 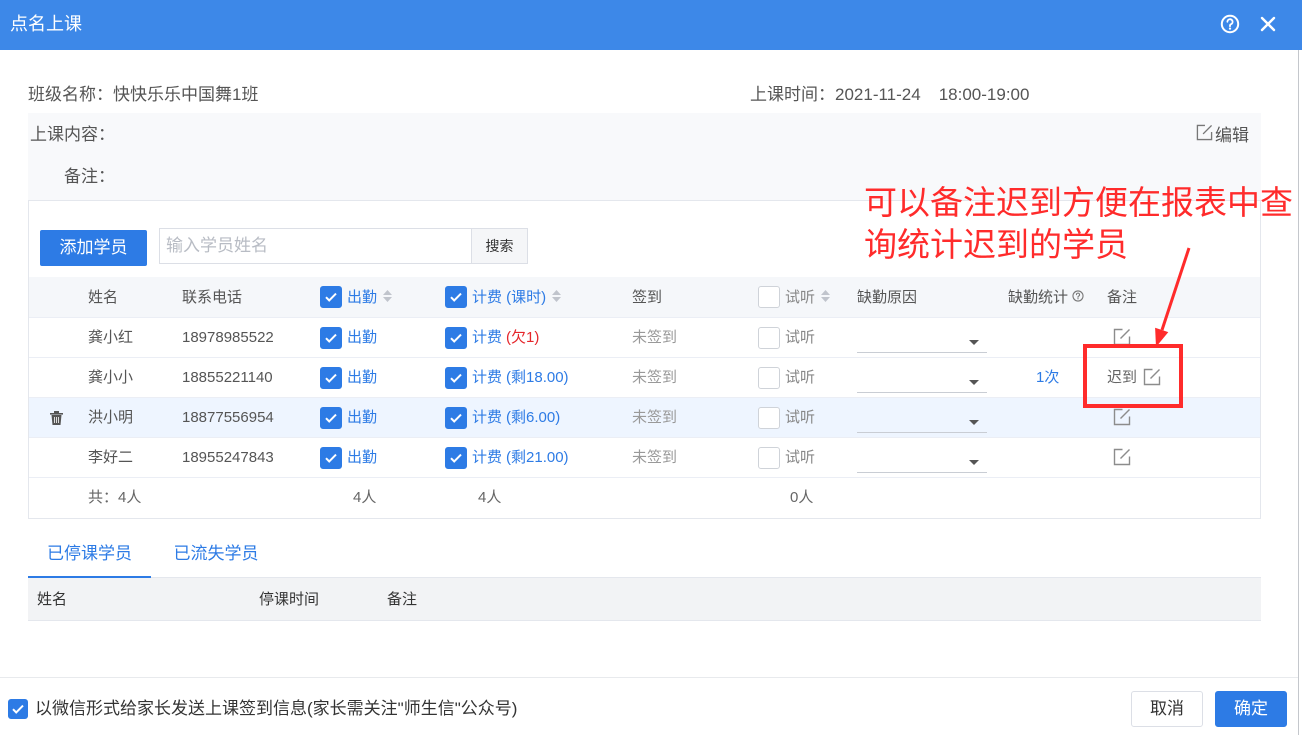 I want to click on col-billing-label: 计费 (课时), so click(x=509, y=297).